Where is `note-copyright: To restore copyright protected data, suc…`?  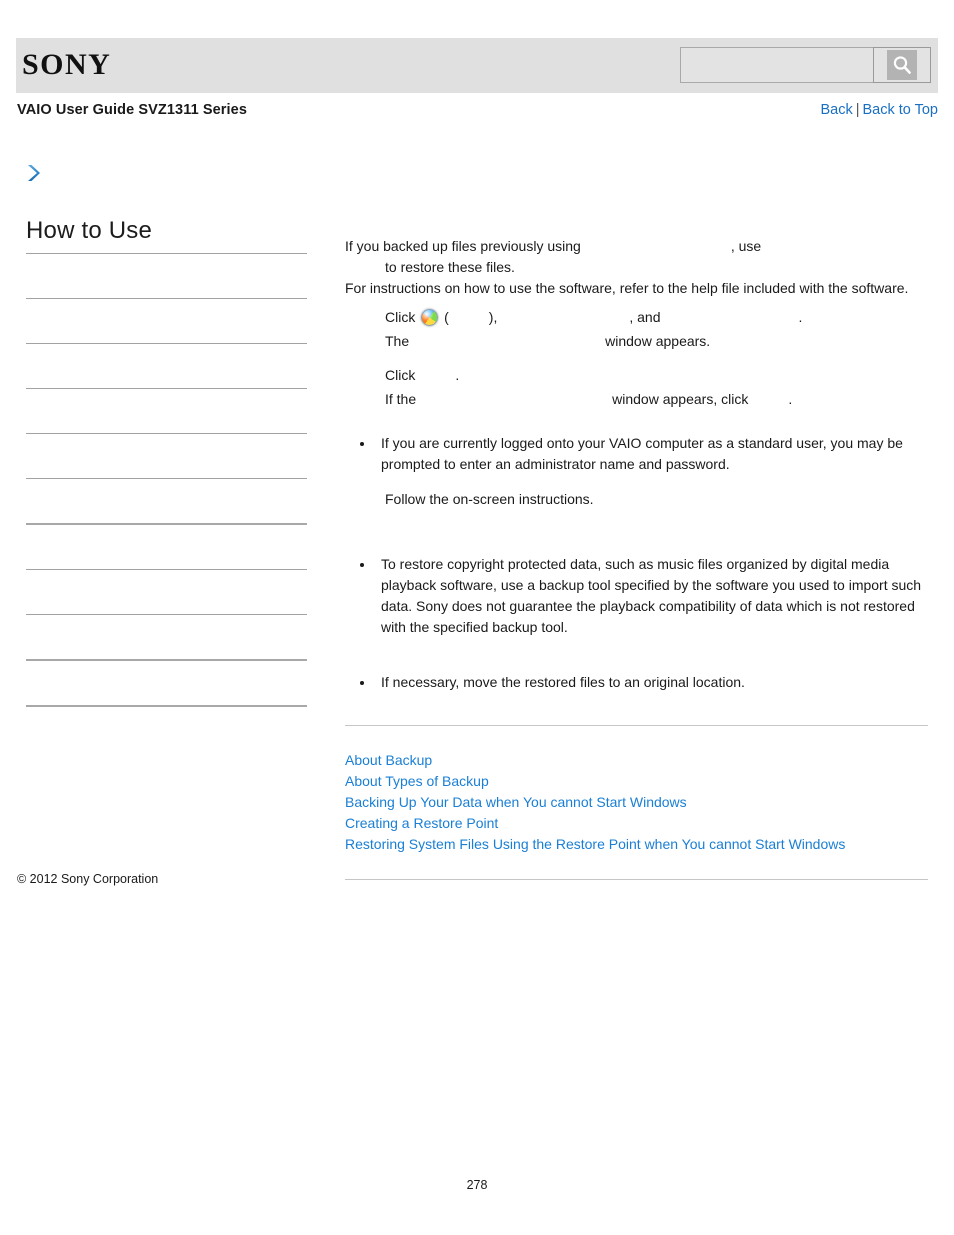
note-copyright: To restore copyright protected data, suc… is located at coordinates (651, 596).